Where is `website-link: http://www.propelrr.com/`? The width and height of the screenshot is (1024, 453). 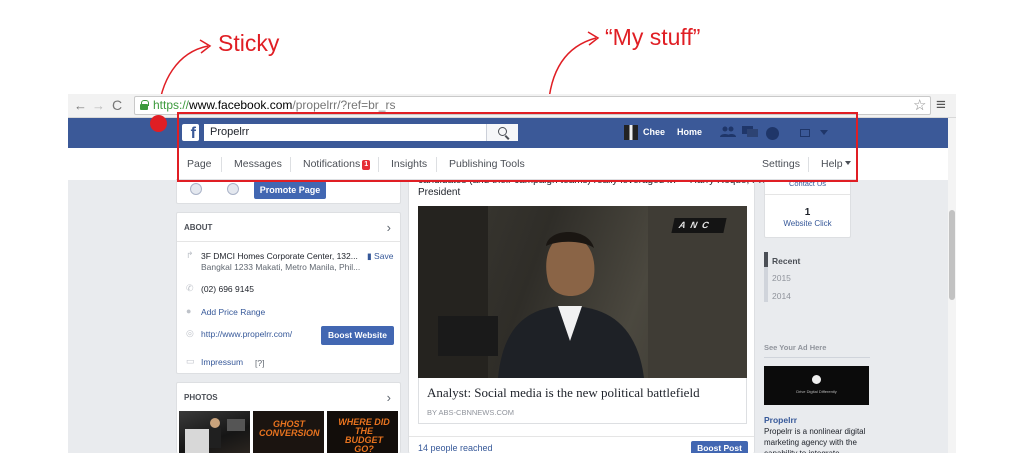 website-link: http://www.propelrr.com/ is located at coordinates (246, 334).